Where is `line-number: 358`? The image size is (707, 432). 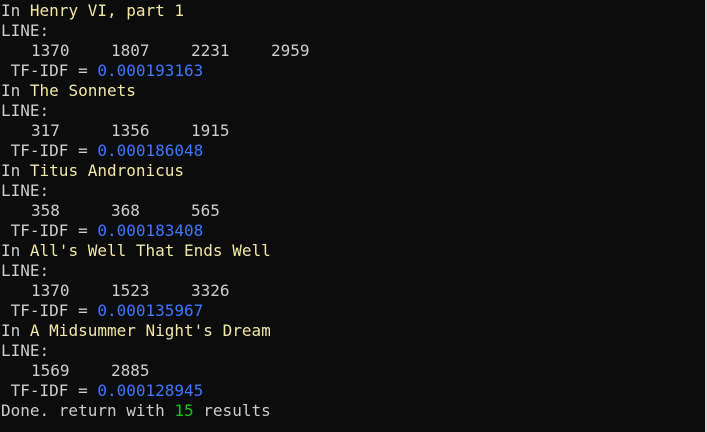
line-number: 358 is located at coordinates (45, 210).